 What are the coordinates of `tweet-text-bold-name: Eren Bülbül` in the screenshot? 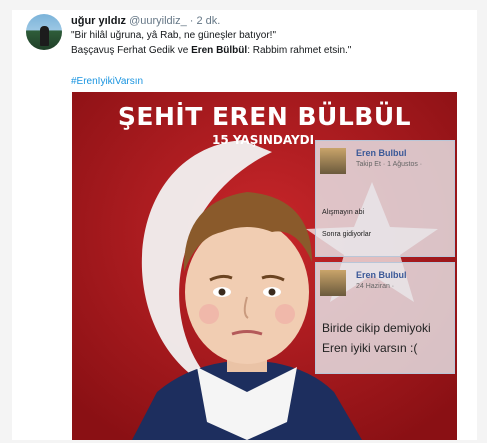 It's located at (219, 50).